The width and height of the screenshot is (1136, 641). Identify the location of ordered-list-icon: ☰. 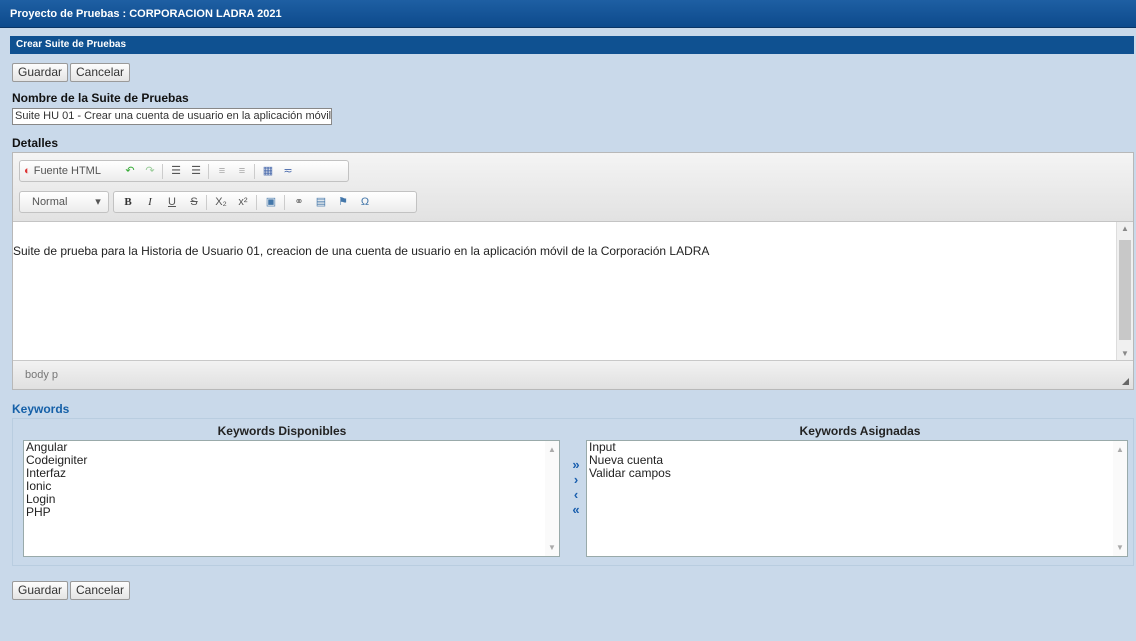
(176, 171).